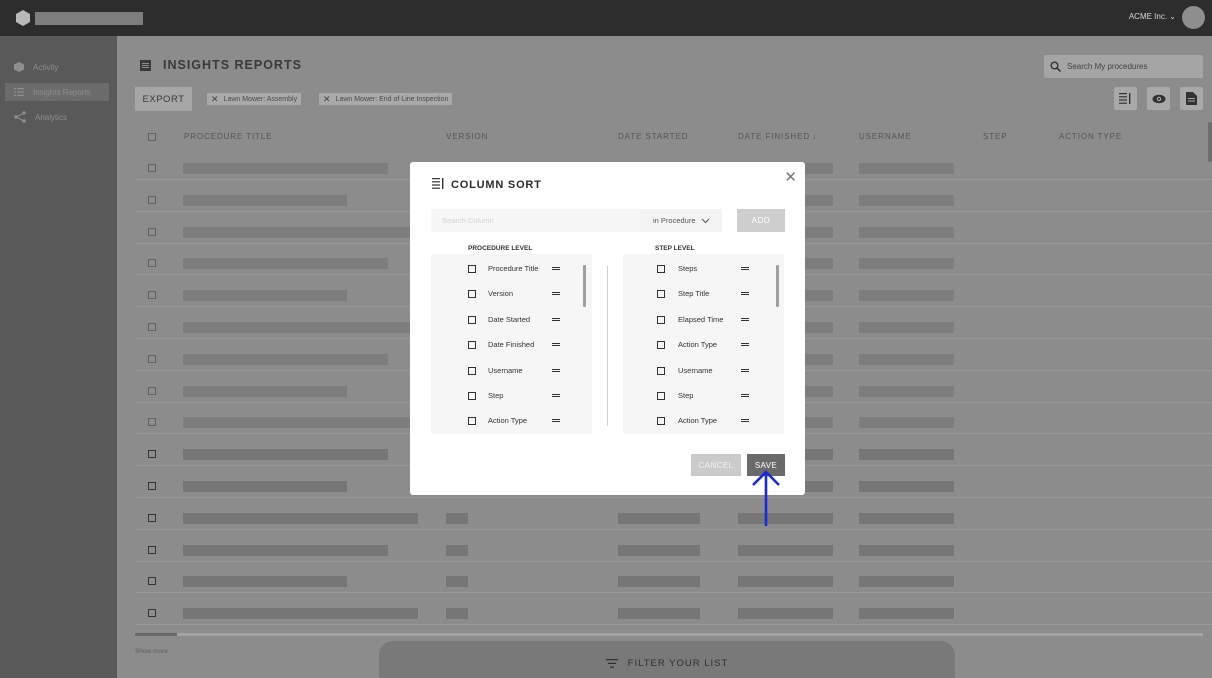  Describe the element at coordinates (1125, 98) in the screenshot. I see `column-sort-button` at that location.